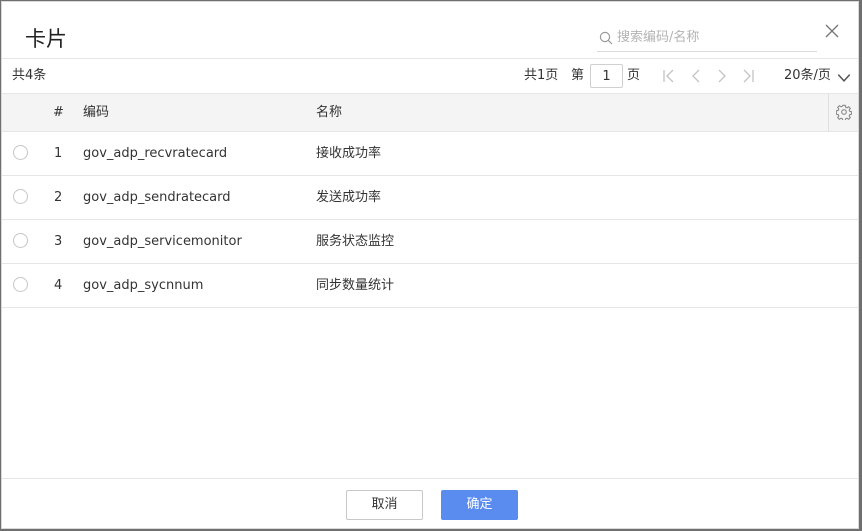  What do you see at coordinates (162, 241) in the screenshot?
I see `row-code: gov_adp_servicemonitor` at bounding box center [162, 241].